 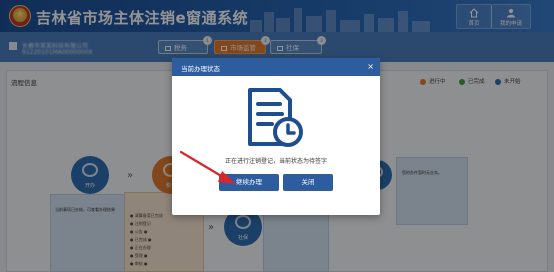 What do you see at coordinates (207, 167) in the screenshot?
I see `red-arrow-icon` at bounding box center [207, 167].